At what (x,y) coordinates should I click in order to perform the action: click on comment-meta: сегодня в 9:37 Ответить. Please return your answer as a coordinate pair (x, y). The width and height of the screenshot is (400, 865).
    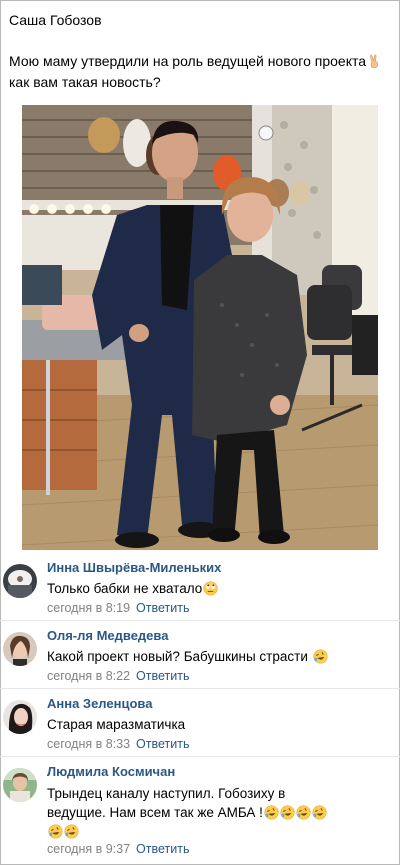
    Looking at the image, I should click on (118, 849).